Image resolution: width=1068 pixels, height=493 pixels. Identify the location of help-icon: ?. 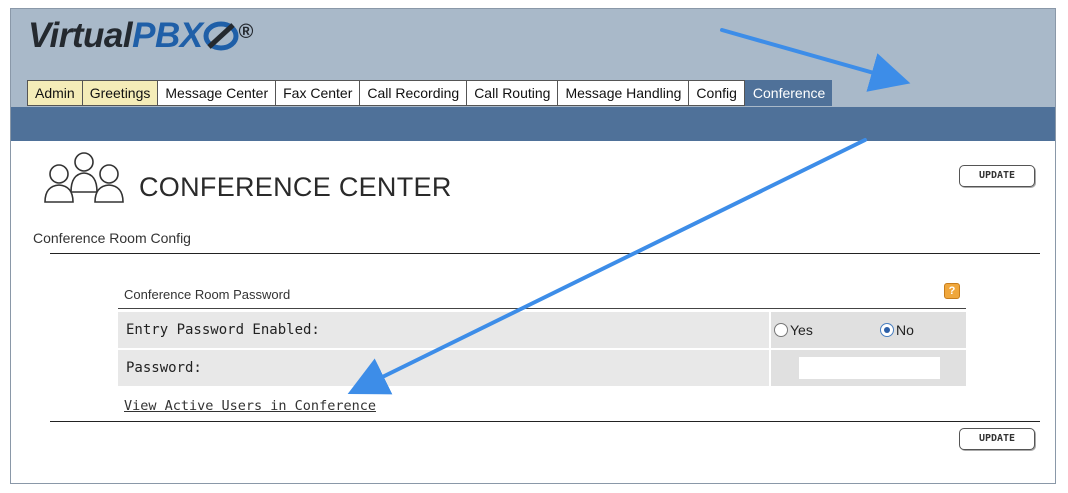
(952, 291).